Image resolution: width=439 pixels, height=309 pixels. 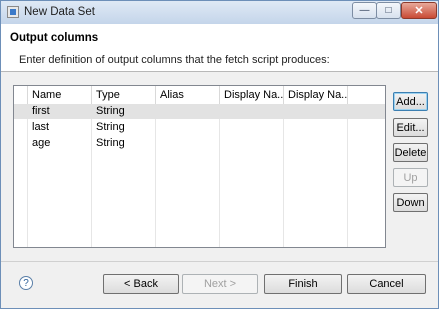 What do you see at coordinates (410, 177) in the screenshot?
I see `up-button: Up` at bounding box center [410, 177].